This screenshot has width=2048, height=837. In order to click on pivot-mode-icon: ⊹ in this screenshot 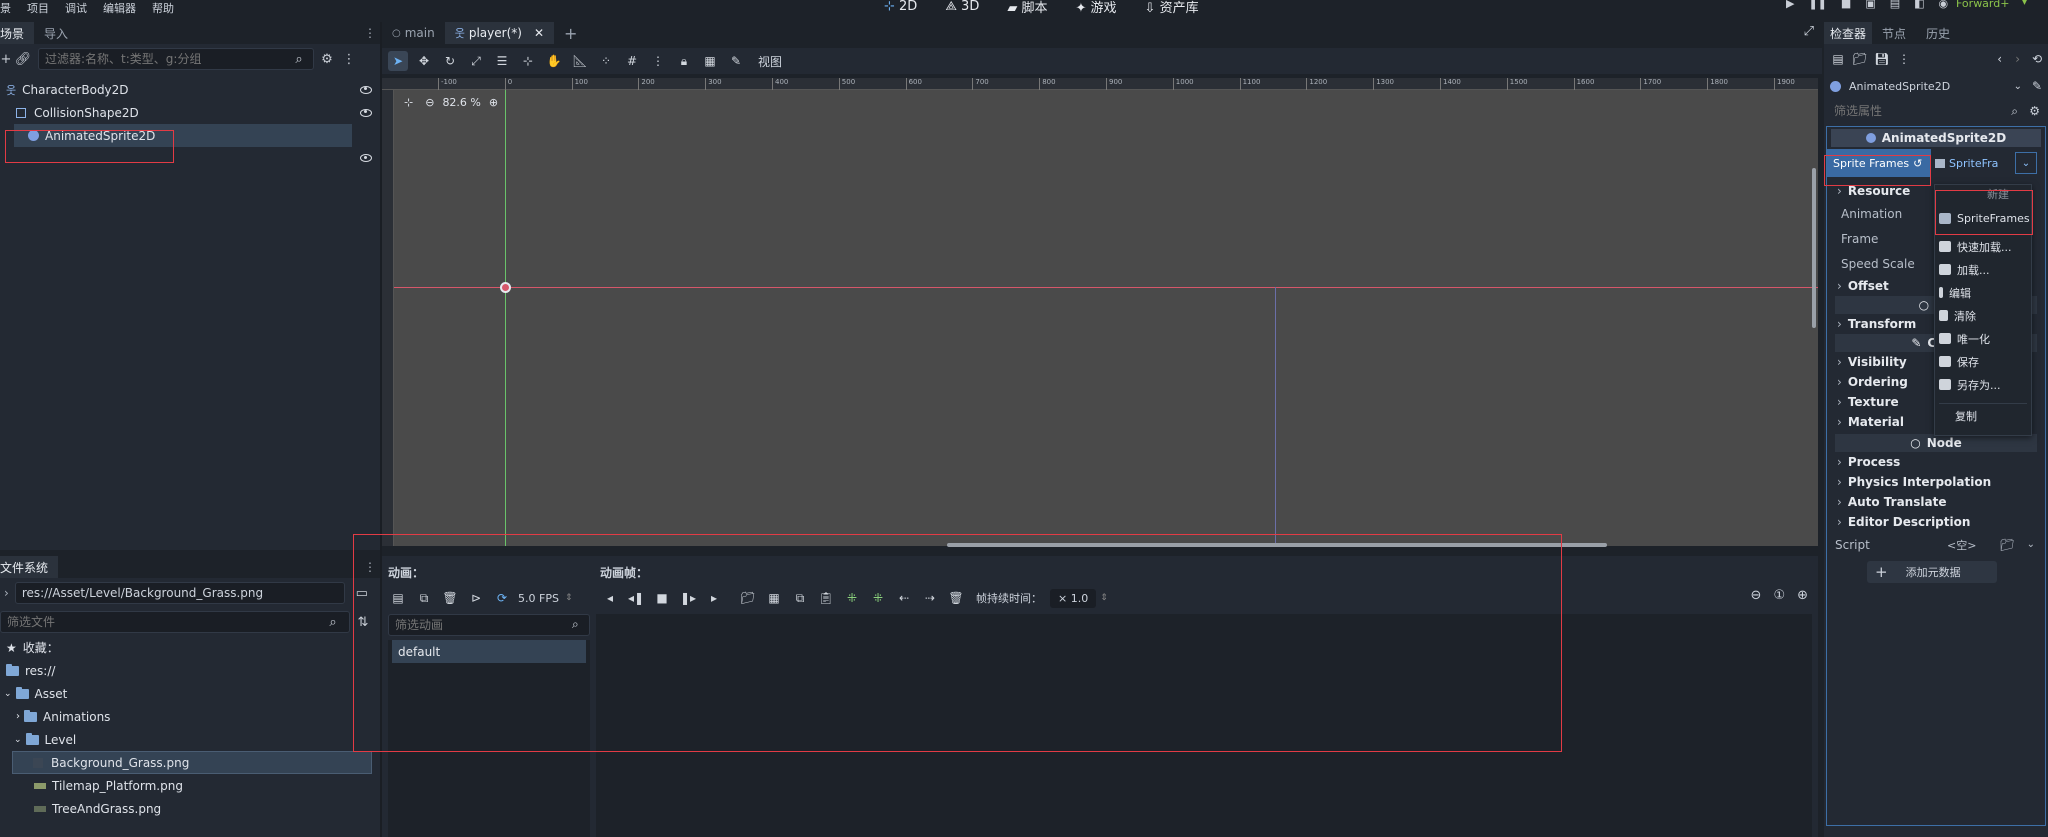, I will do `click(528, 61)`.